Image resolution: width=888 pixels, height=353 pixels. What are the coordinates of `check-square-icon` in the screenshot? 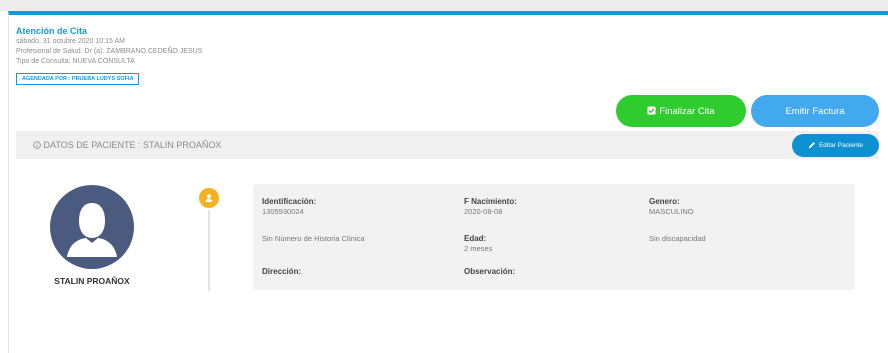 It's located at (651, 111).